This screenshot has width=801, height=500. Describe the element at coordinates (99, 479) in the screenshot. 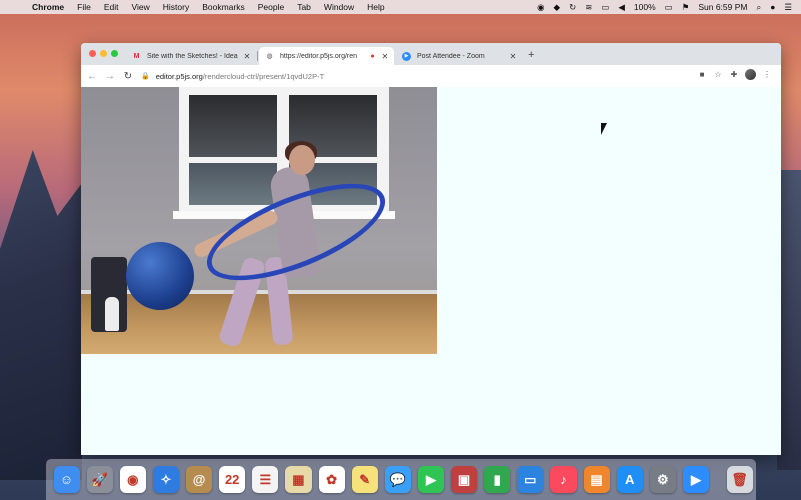

I see `launchpad-icon: 🚀` at that location.